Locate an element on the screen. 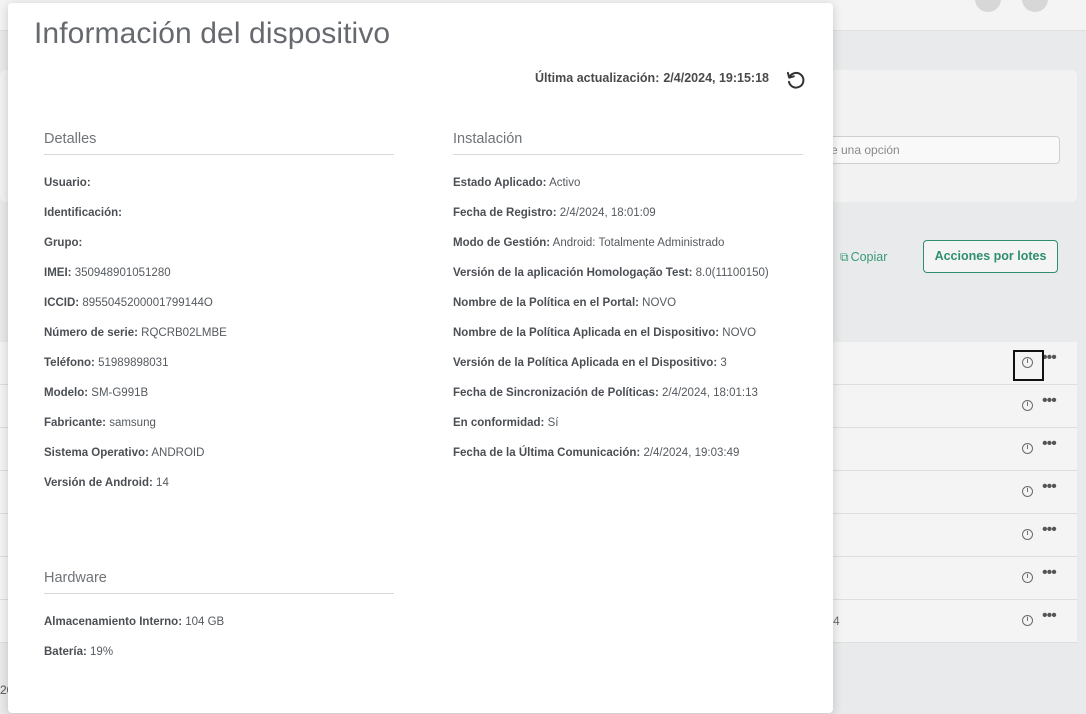 The height and width of the screenshot is (714, 1086). last-update: Última actualización: 2/4/2024, 19:15:18 is located at coordinates (652, 78).